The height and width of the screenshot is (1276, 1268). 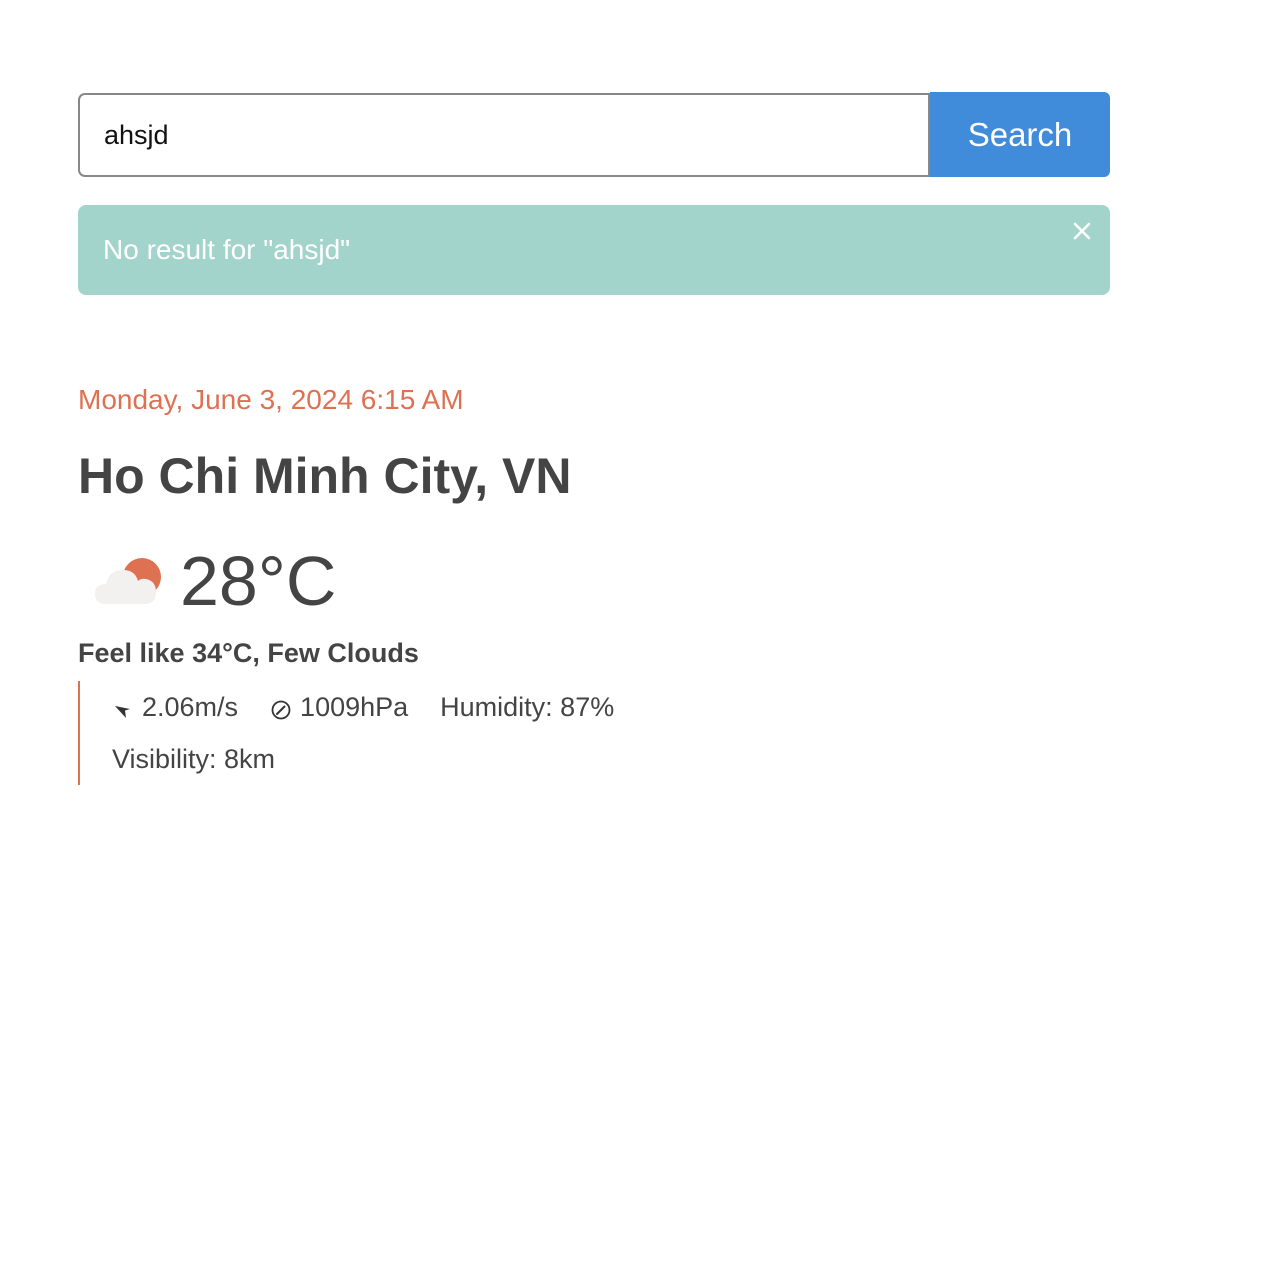 I want to click on temperature-row: 28°C, so click(x=212, y=581).